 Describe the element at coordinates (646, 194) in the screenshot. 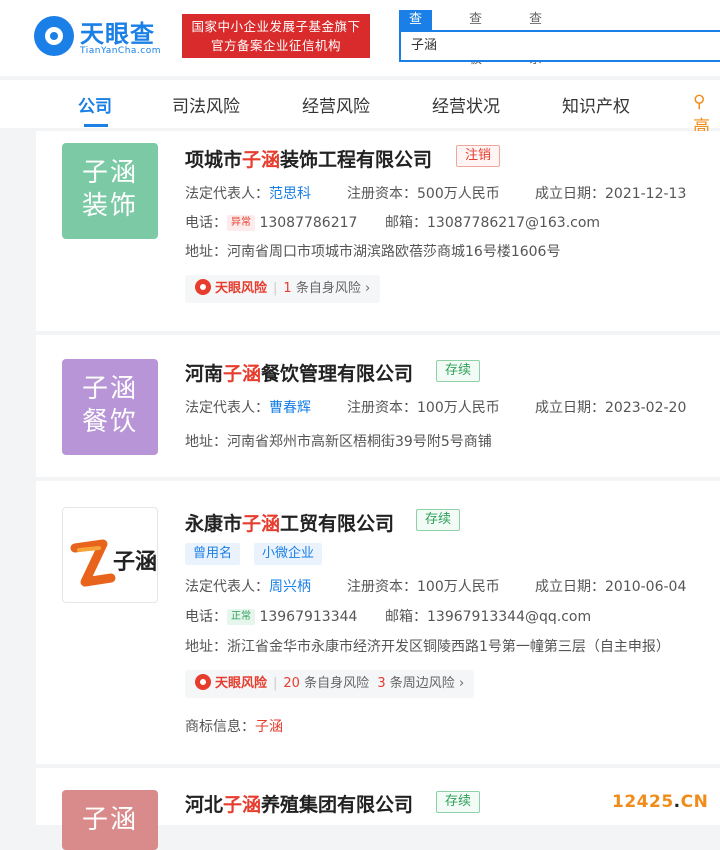

I see `founded-value: 2021-12-13` at that location.